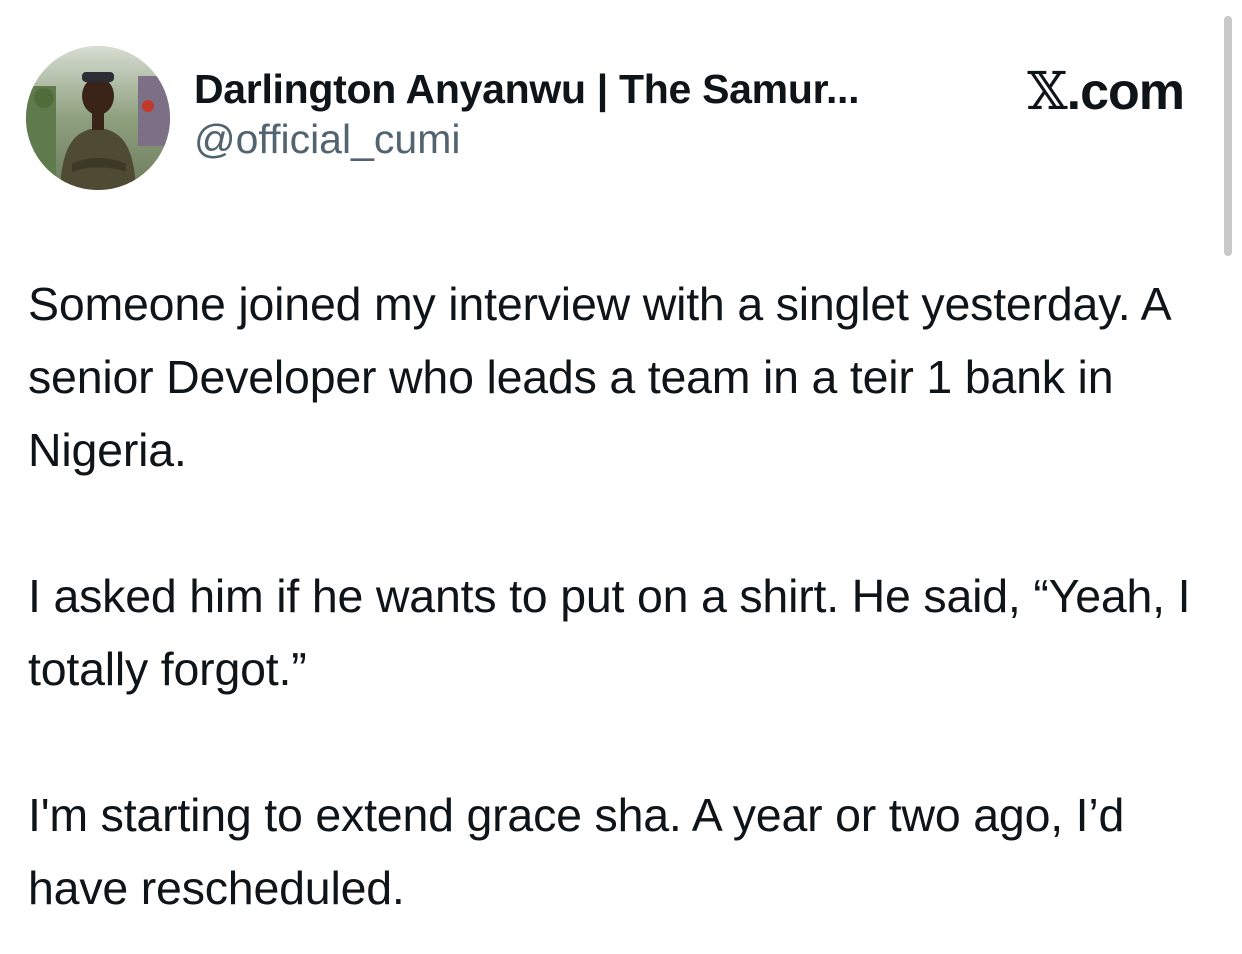 This screenshot has height=954, width=1242. Describe the element at coordinates (1125, 92) in the screenshot. I see `brand-domain: .com` at that location.